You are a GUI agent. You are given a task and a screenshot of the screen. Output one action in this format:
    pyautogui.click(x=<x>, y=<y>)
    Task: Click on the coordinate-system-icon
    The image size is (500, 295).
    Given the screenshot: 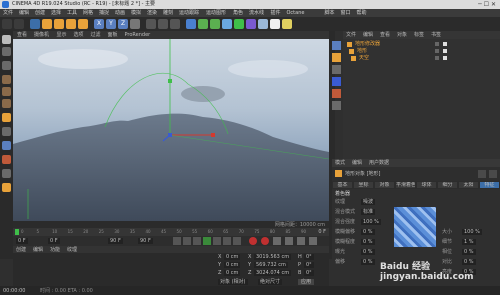 What is the action you would take?
    pyautogui.click(x=135, y=24)
    